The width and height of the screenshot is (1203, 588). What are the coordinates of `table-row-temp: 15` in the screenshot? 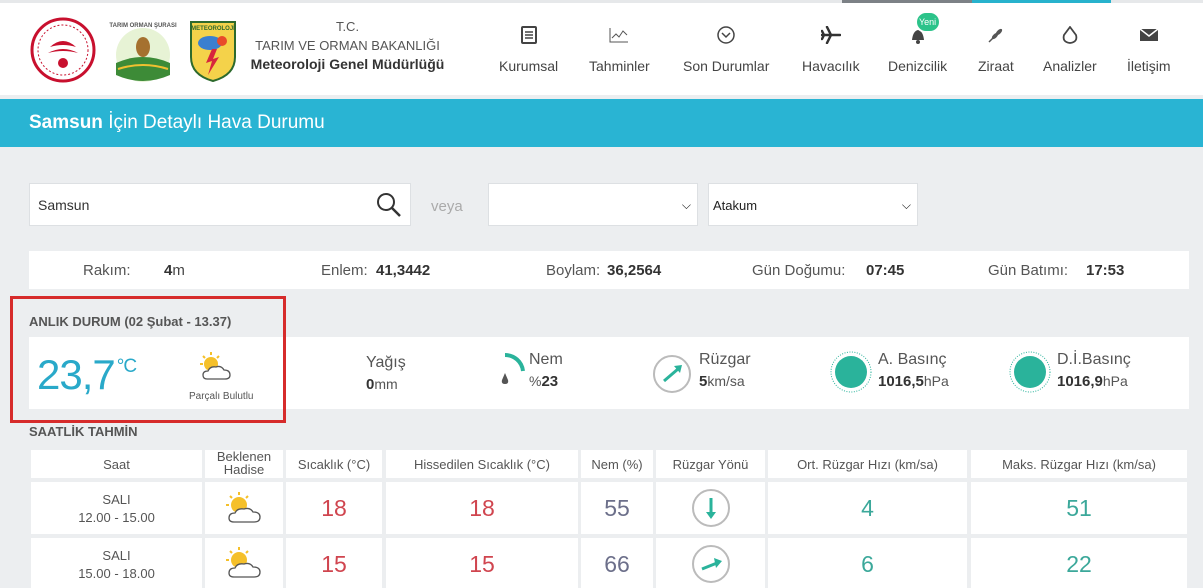 It's located at (334, 563).